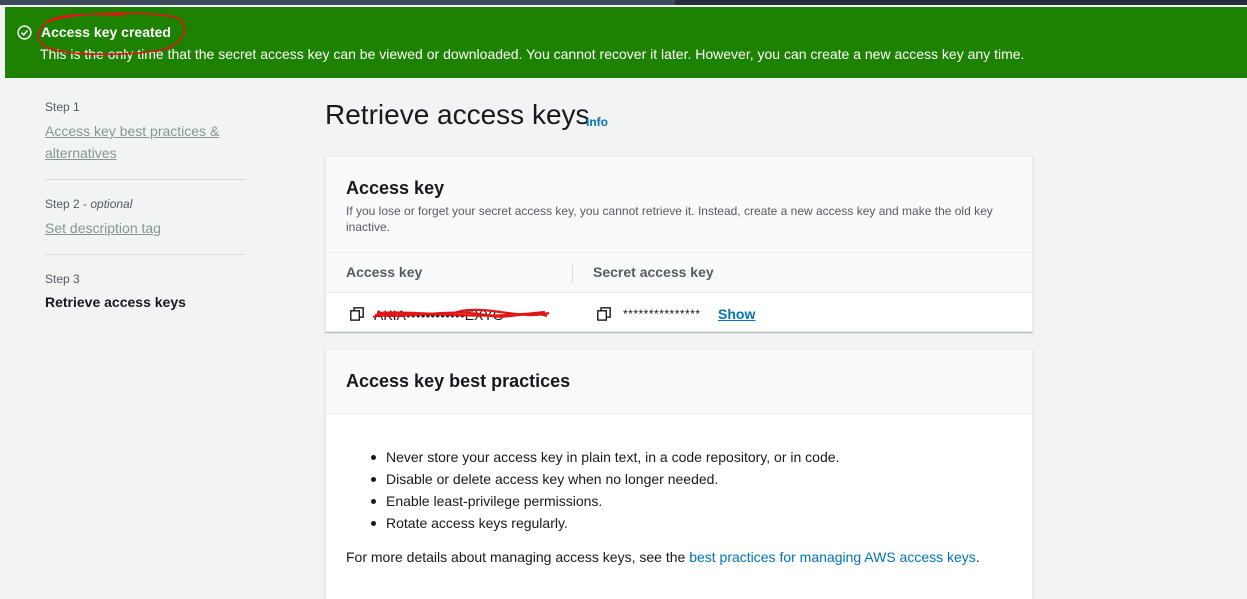 The image size is (1247, 599). I want to click on secret-key-column-header: Secret access key, so click(653, 272).